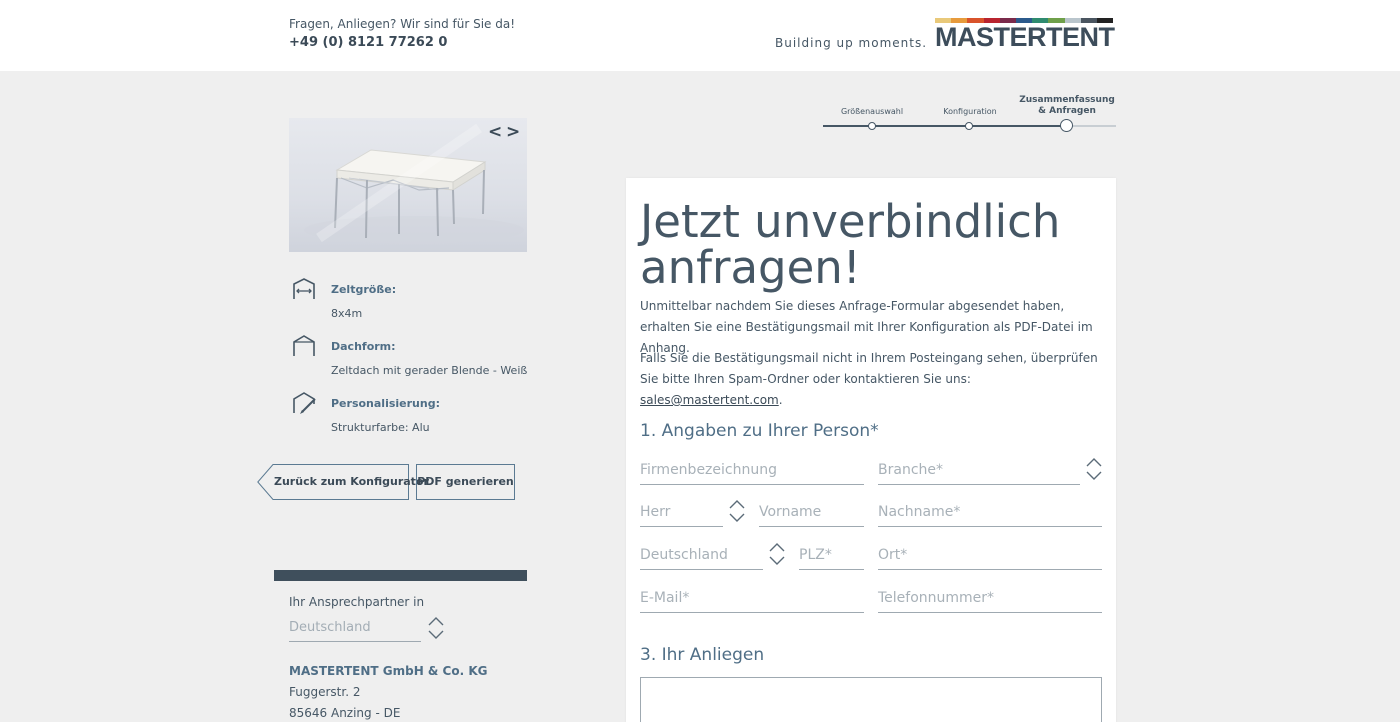 The image size is (1400, 722). Describe the element at coordinates (831, 557) in the screenshot. I see `zip-input: PLZ*` at that location.